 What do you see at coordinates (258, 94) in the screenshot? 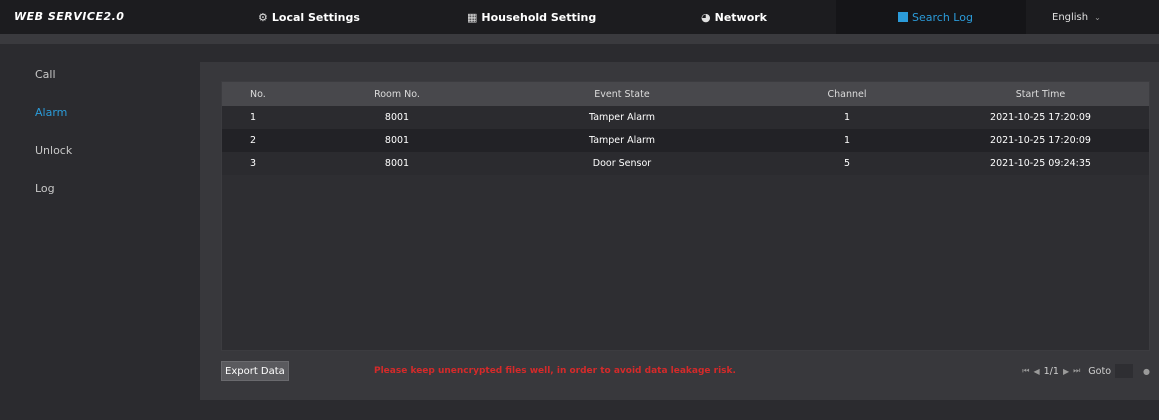
I see `col-header-no: No.` at bounding box center [258, 94].